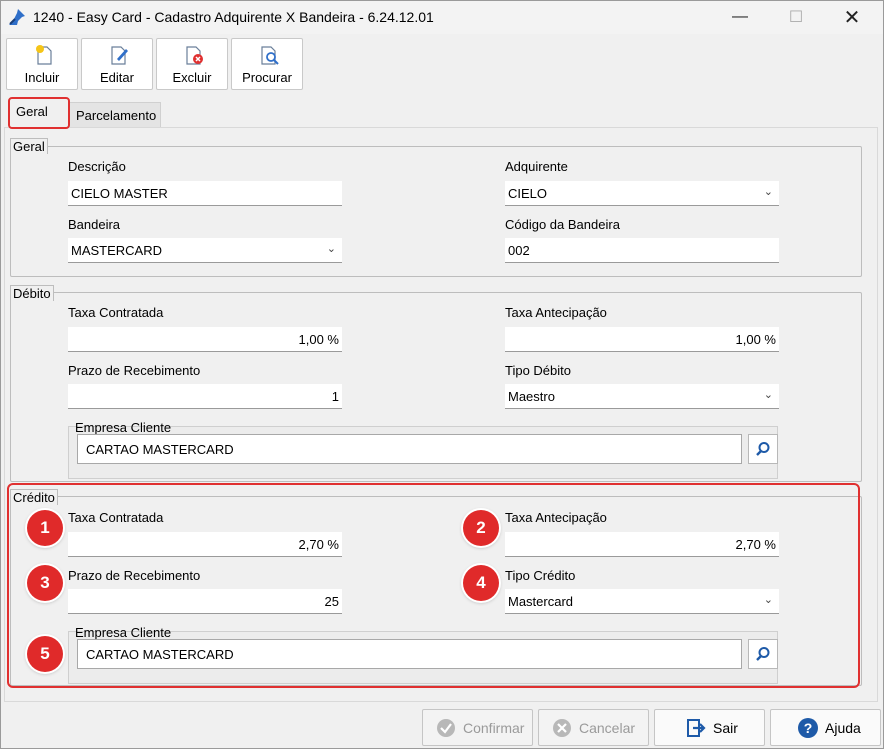 Image resolution: width=884 pixels, height=749 pixels. What do you see at coordinates (116, 312) in the screenshot?
I see `debito-taxa-contratada-label: Taxa Contratada` at bounding box center [116, 312].